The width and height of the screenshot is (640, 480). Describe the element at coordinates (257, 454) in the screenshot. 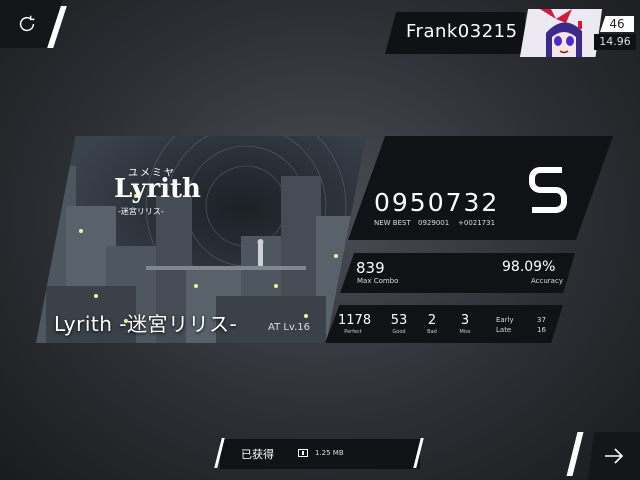

I see `obtained-label: 已获得` at that location.